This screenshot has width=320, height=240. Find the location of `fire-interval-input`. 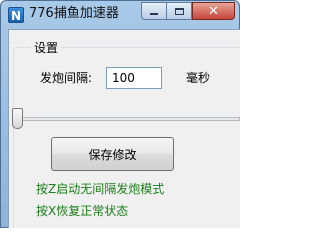

fire-interval-input is located at coordinates (134, 78).